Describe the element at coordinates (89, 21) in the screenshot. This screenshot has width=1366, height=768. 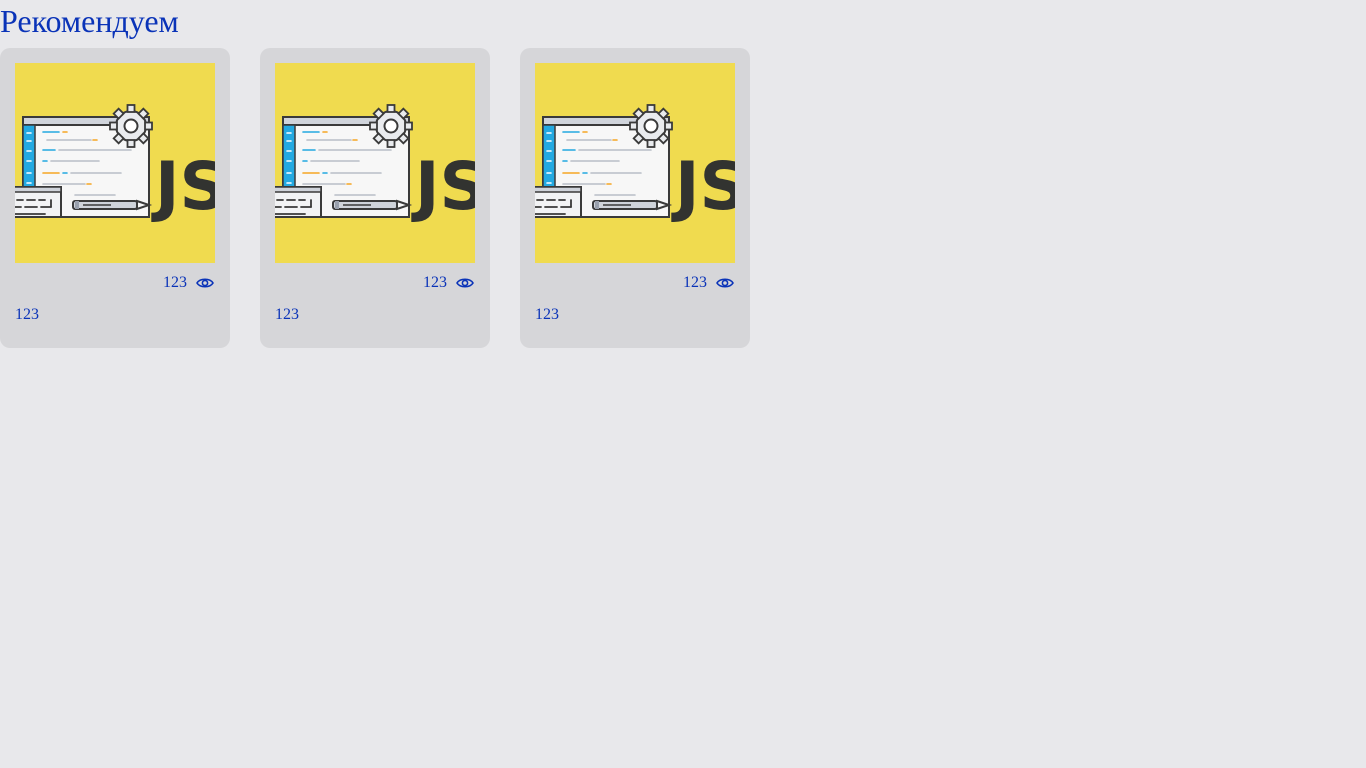
I see `section-title: Рекомендуем` at that location.